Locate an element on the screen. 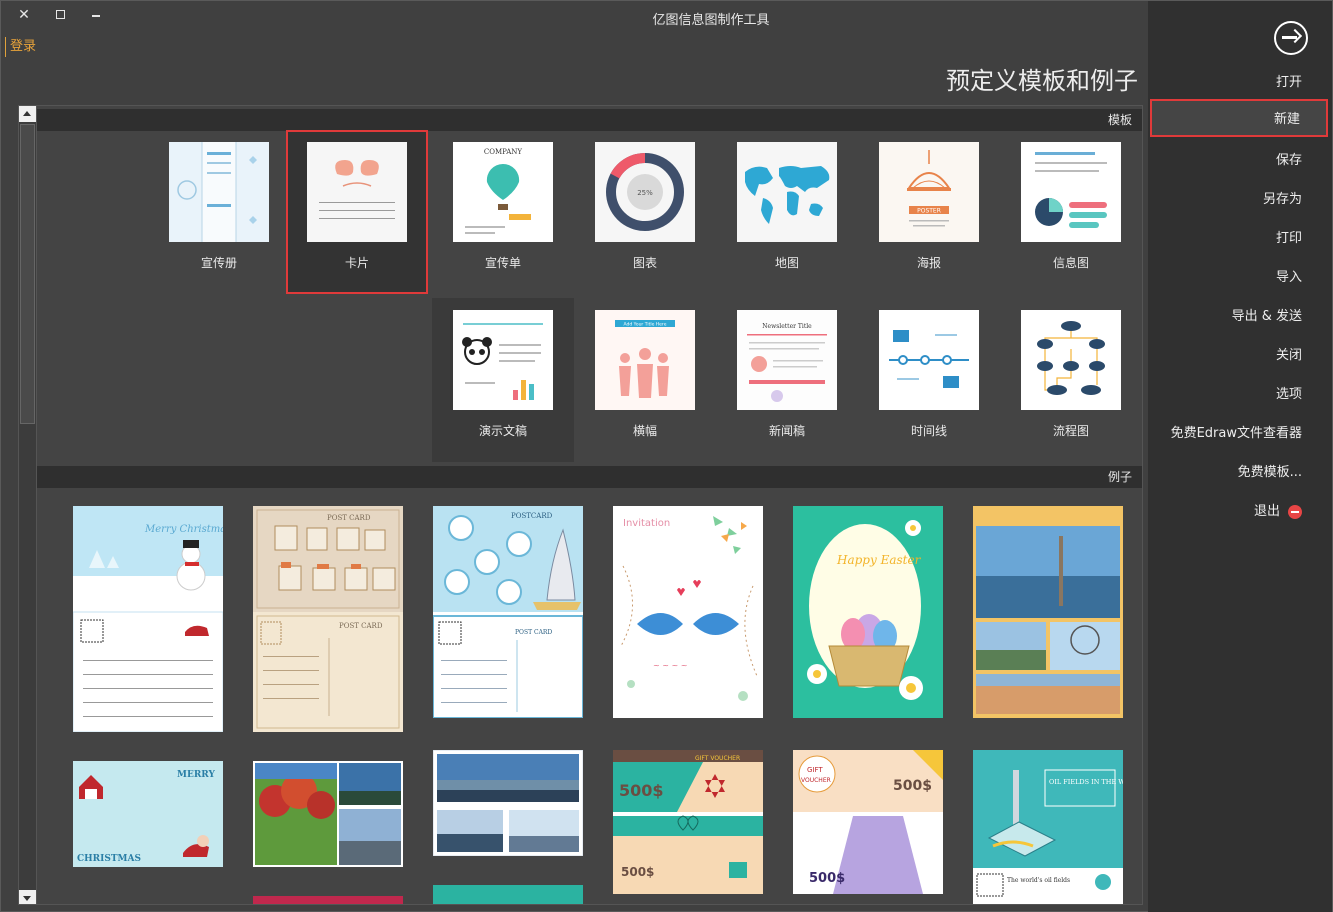  template-brochure: 宣传册 is located at coordinates (219, 212).